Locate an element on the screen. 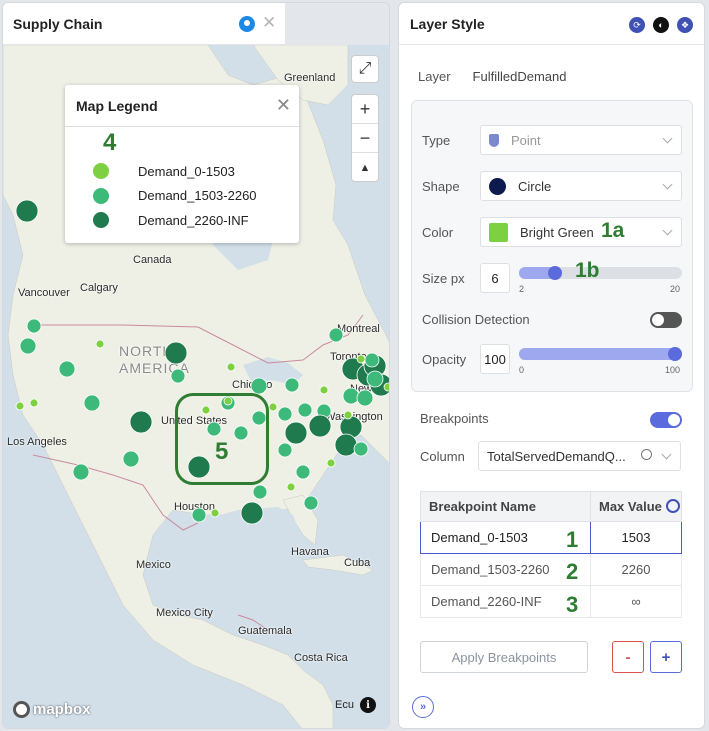 This screenshot has height=731, width=709. opacity-slider-fill is located at coordinates (600, 354).